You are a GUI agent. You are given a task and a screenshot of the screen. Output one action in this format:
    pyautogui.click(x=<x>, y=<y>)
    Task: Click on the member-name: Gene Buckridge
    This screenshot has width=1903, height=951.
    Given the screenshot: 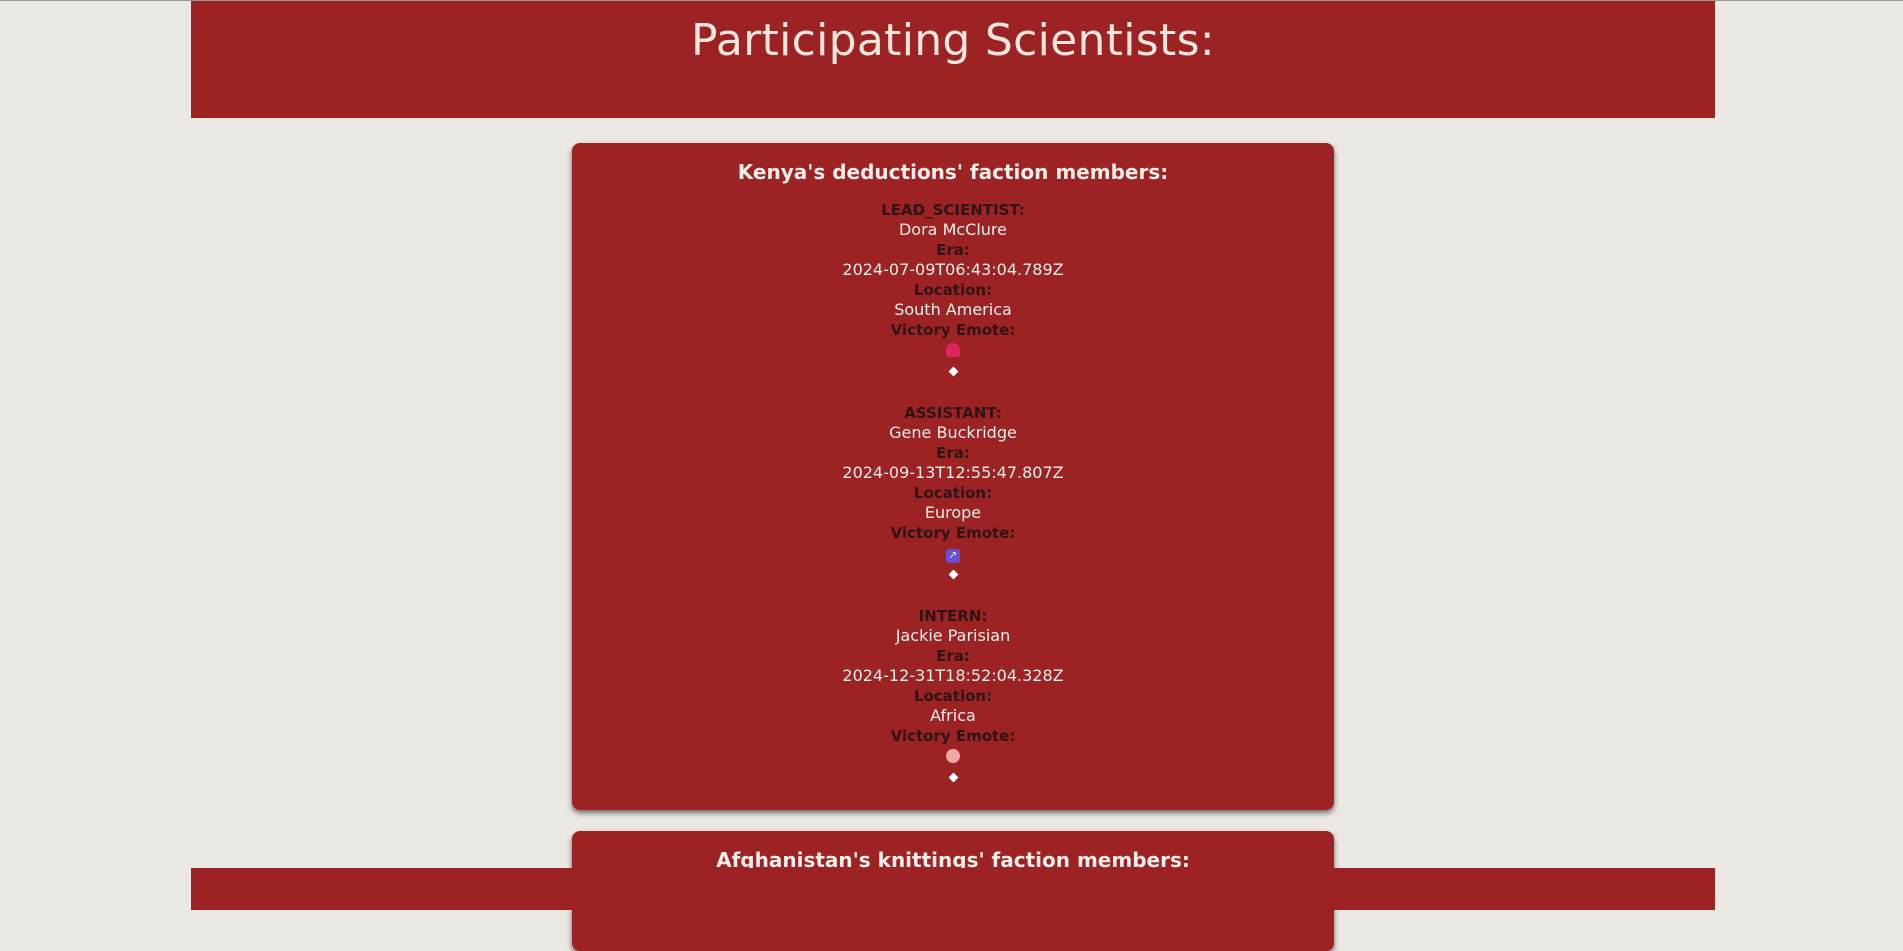 What is the action you would take?
    pyautogui.click(x=953, y=432)
    